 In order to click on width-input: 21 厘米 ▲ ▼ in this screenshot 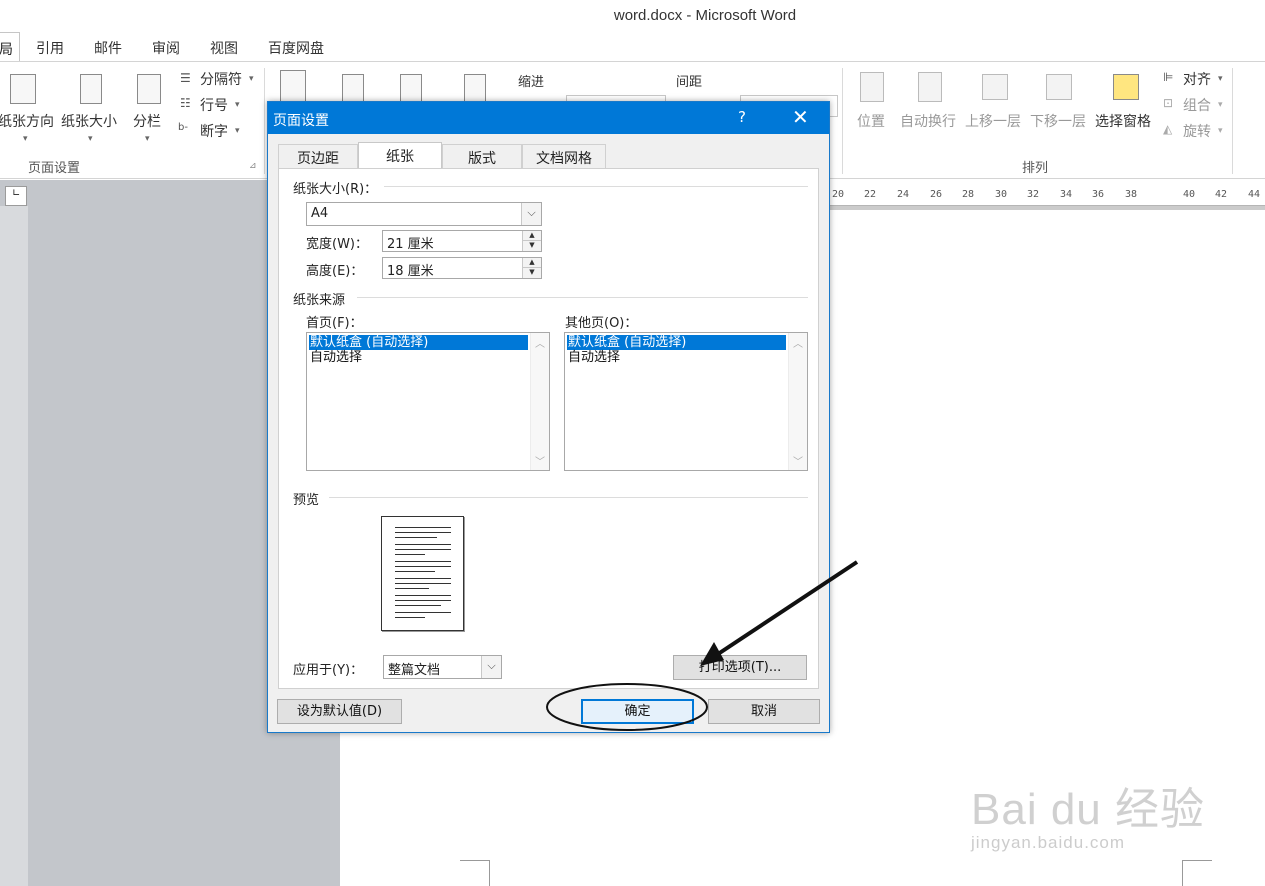, I will do `click(462, 241)`.